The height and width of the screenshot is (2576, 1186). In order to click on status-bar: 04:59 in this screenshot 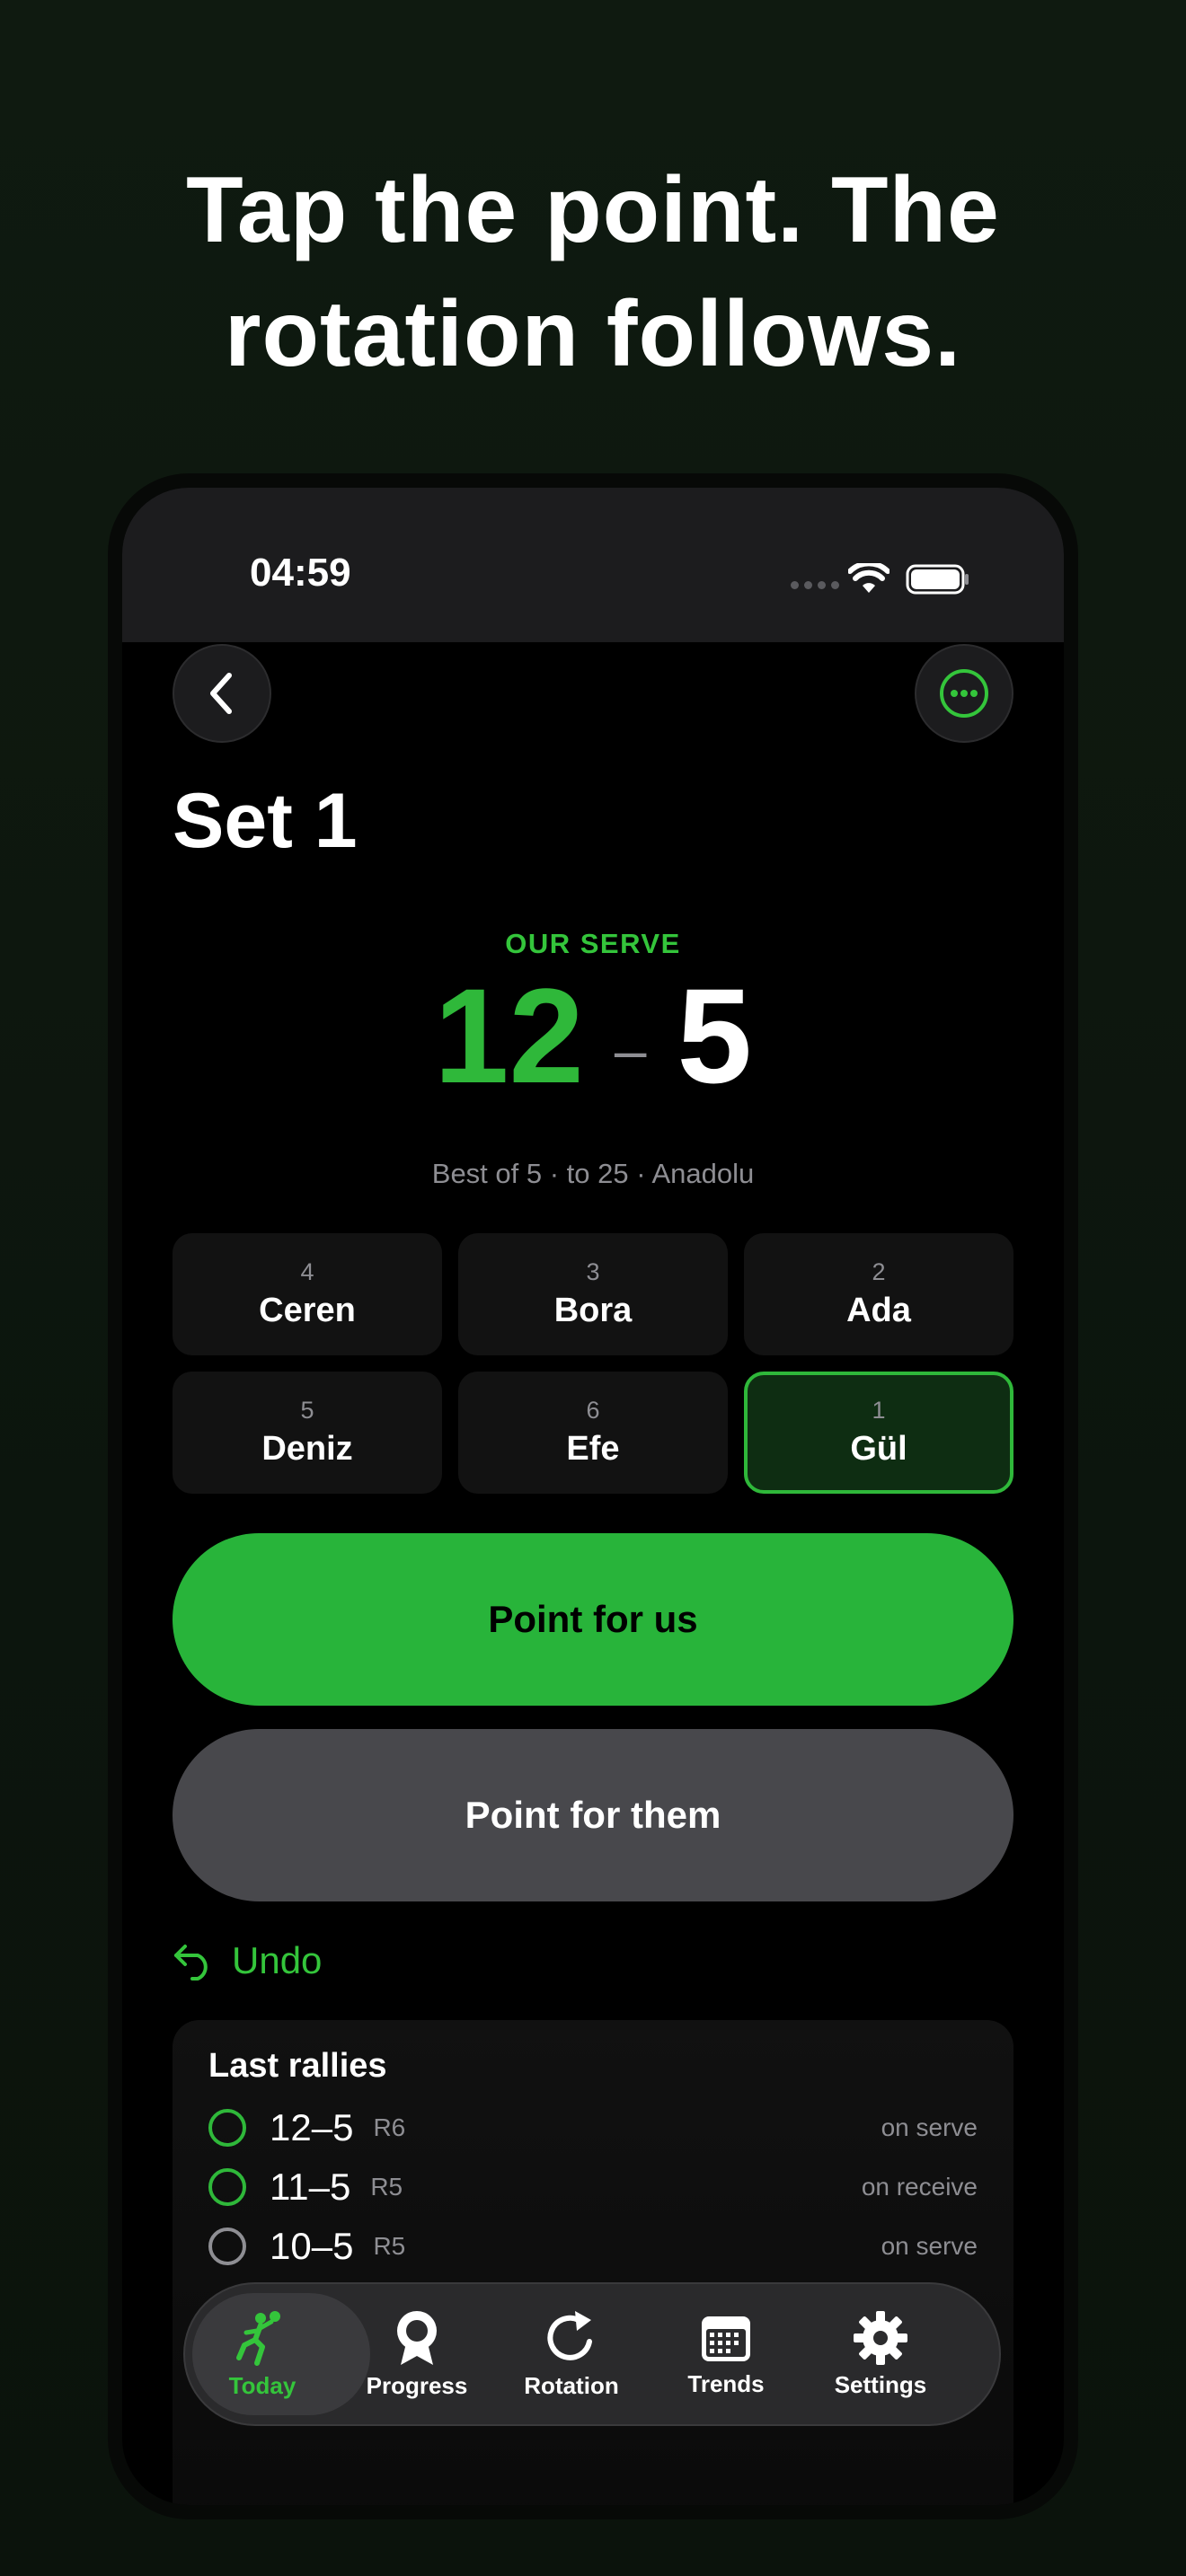, I will do `click(593, 565)`.